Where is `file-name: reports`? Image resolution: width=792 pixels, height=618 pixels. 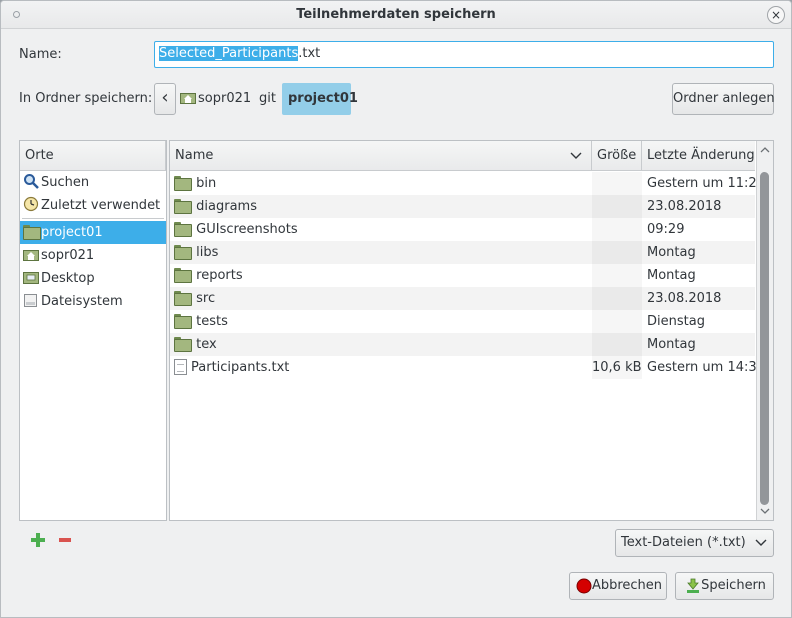 file-name: reports is located at coordinates (219, 275).